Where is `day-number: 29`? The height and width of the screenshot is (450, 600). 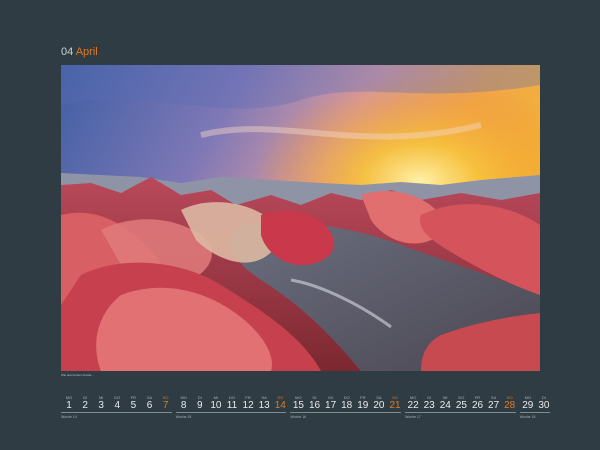
day-number: 29 is located at coordinates (528, 405).